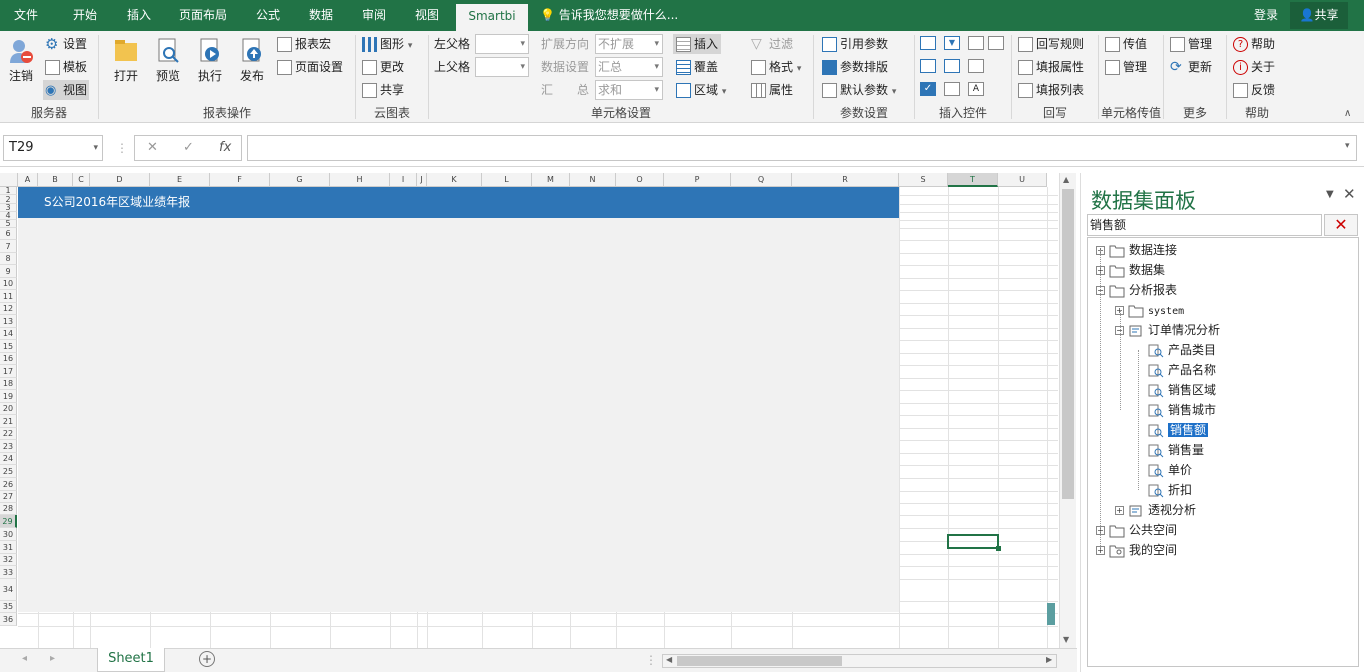 The height and width of the screenshot is (672, 1364). I want to click on calendar-control-icon, so click(952, 66).